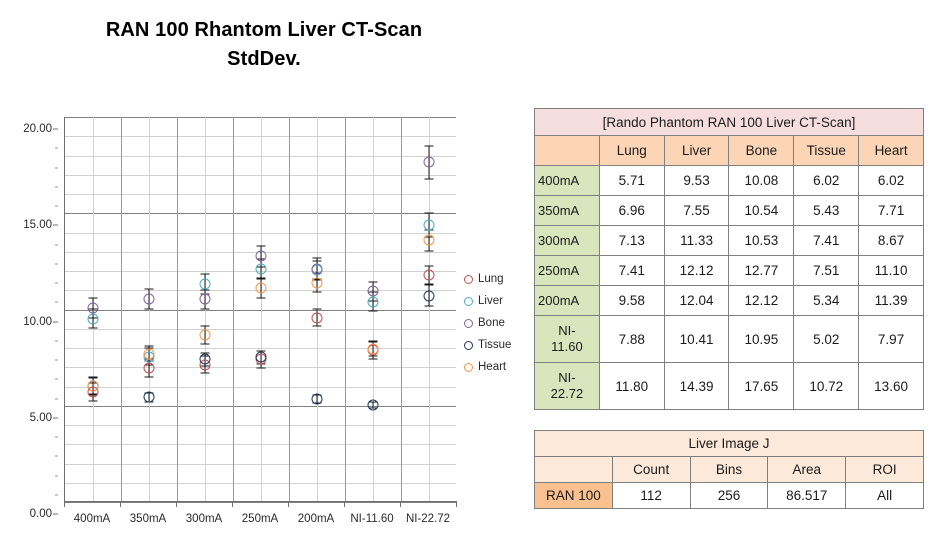  I want to click on x-axis-tick-label: 400mA, so click(92, 519).